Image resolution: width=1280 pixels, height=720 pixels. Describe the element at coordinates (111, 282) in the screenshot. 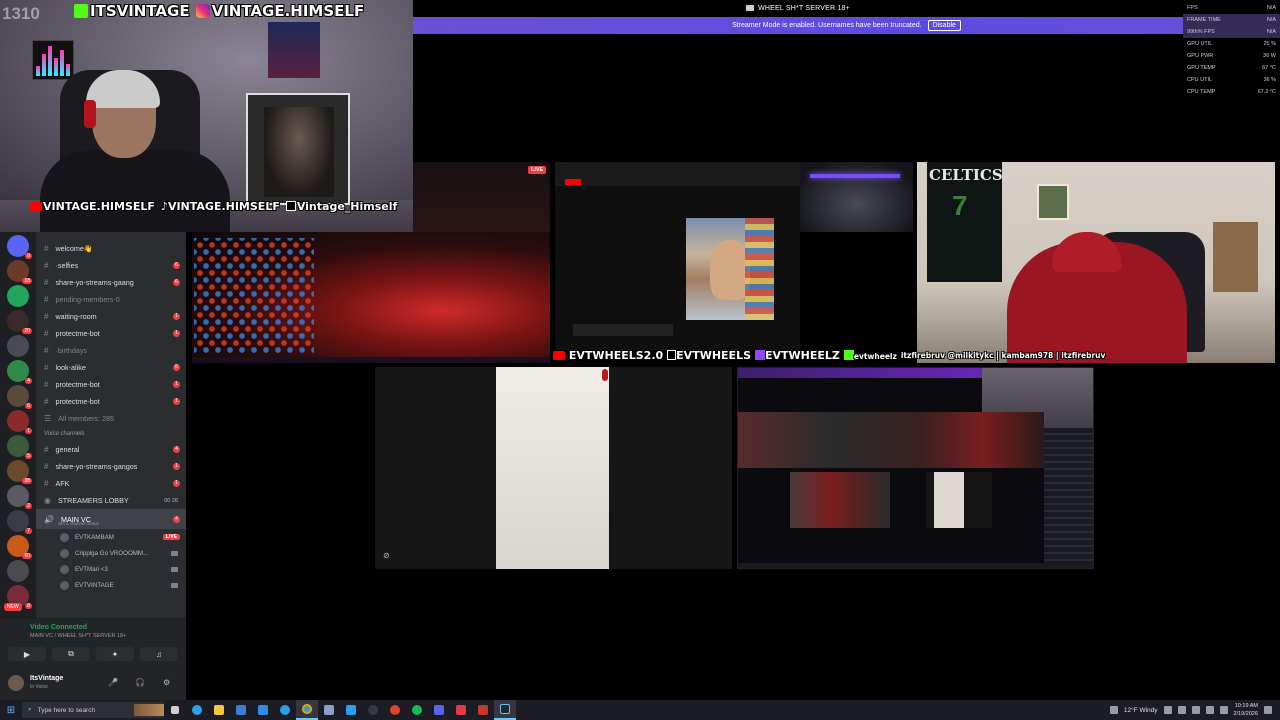

I see `text-channel: # share-yo-streams-gaang 6` at that location.